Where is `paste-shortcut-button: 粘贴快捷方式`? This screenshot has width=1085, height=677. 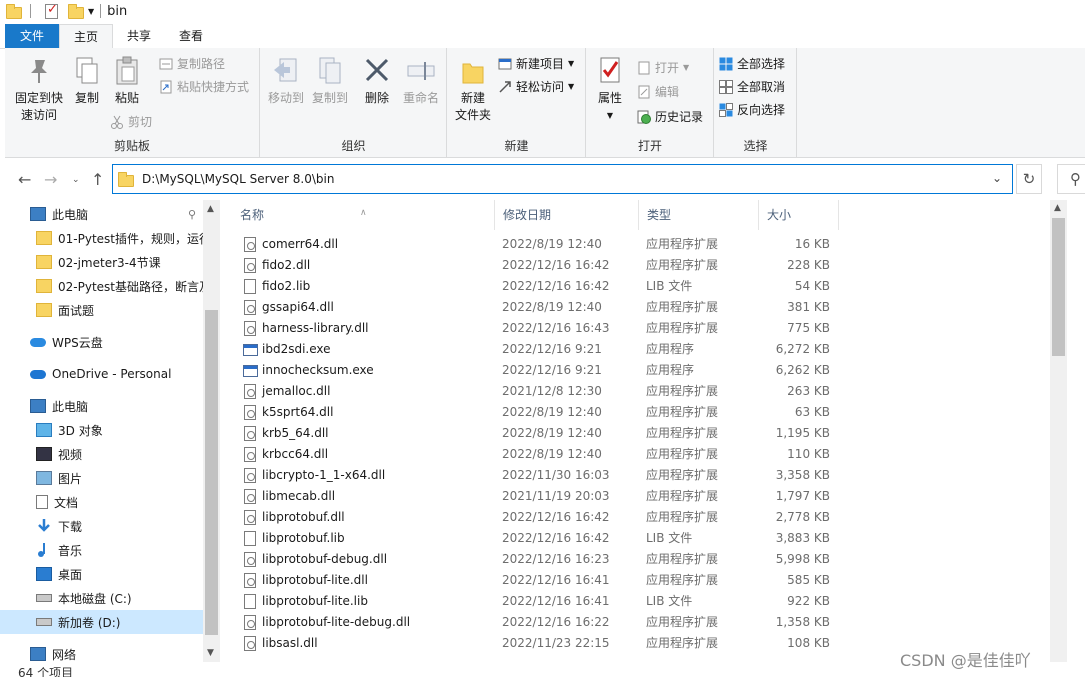
paste-shortcut-button: 粘贴快捷方式 is located at coordinates (204, 87).